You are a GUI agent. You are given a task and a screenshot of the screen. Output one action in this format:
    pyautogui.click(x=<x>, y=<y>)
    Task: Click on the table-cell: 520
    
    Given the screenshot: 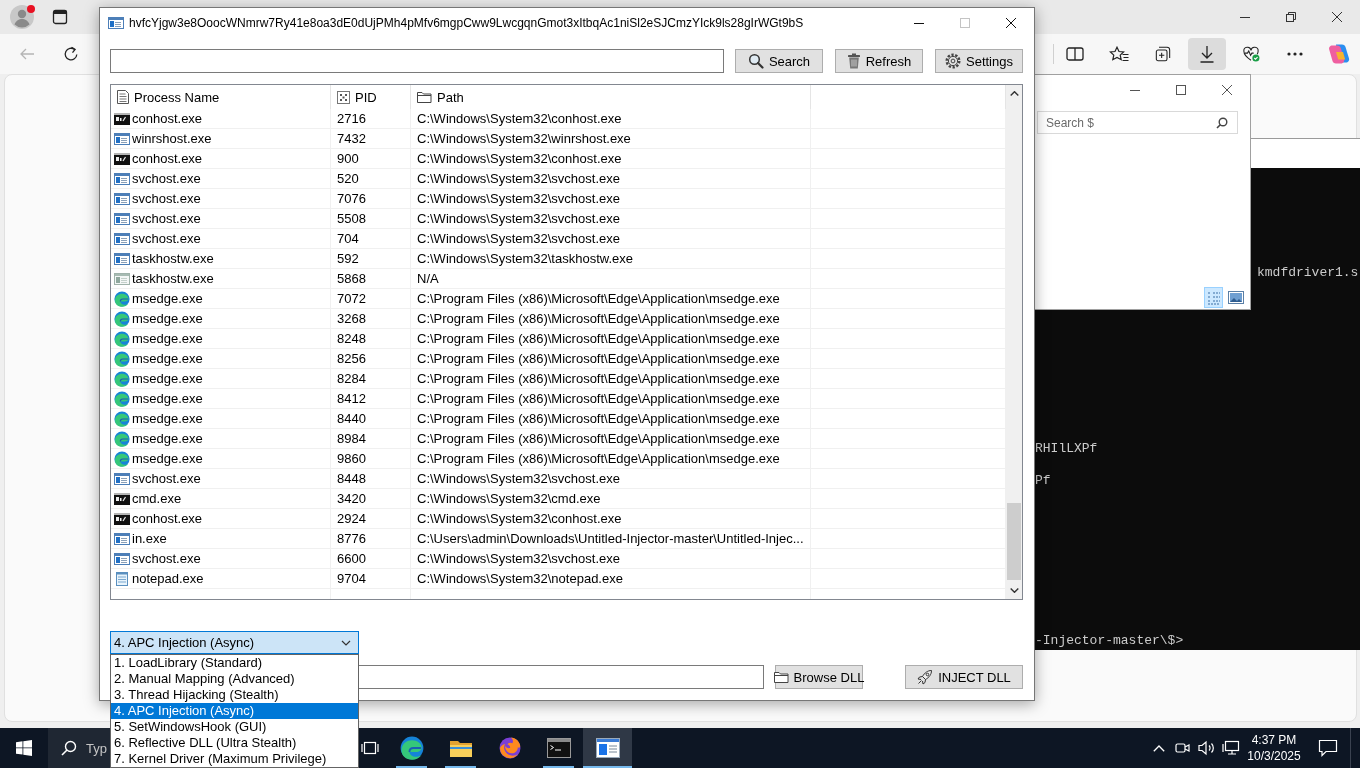 What is the action you would take?
    pyautogui.click(x=371, y=178)
    